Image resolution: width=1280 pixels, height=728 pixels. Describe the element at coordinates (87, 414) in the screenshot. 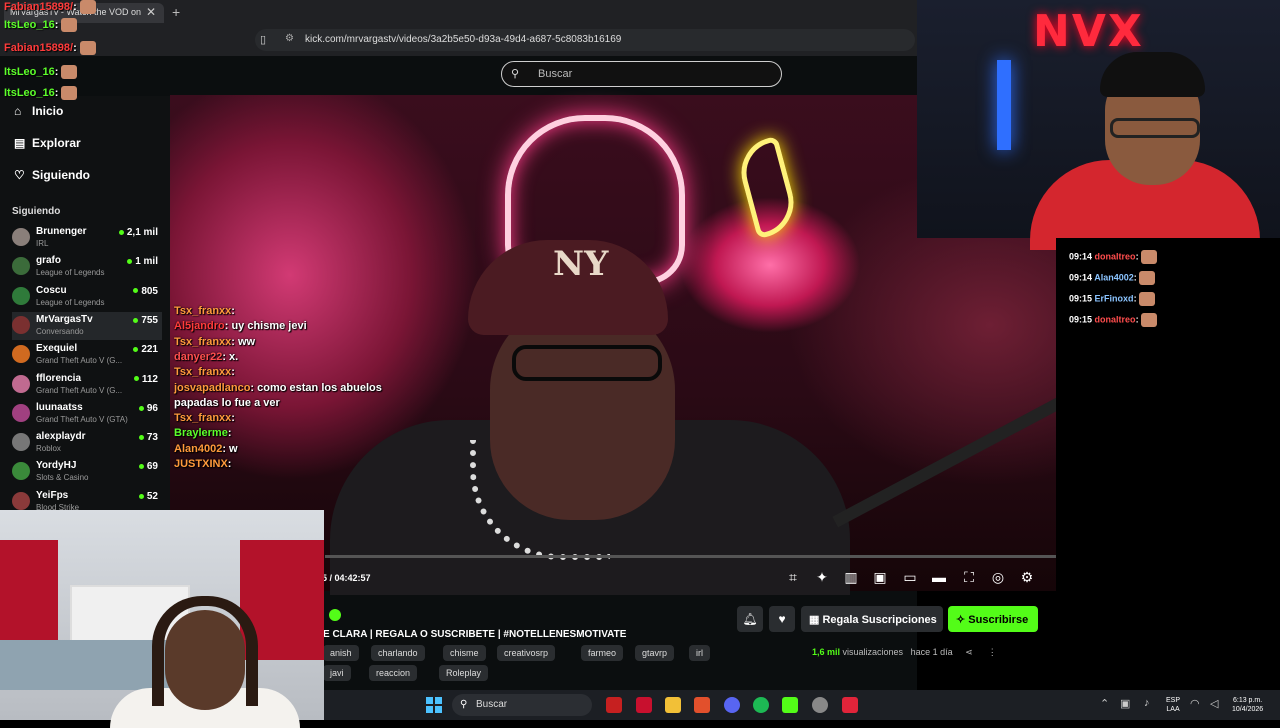

I see `sidebar-channel-luunaatss: luunaatss Grand Theft Auto V (GTA) 96` at that location.